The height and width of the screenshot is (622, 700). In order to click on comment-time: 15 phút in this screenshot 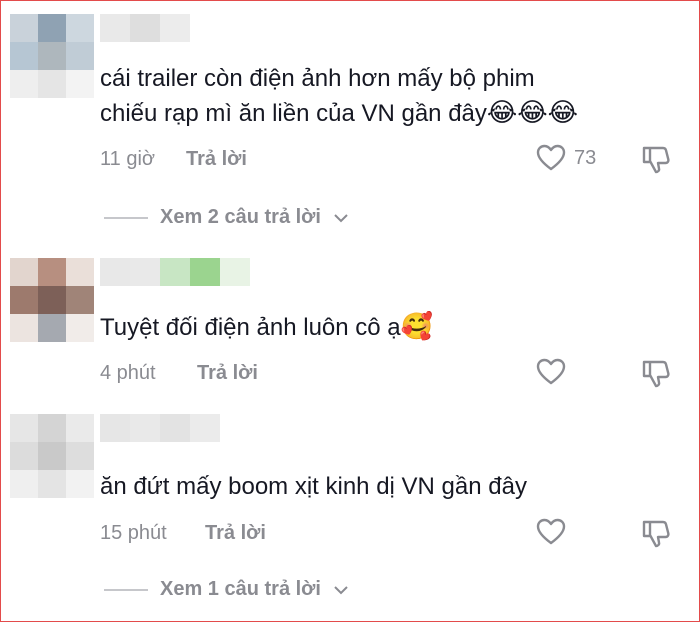, I will do `click(133, 533)`.